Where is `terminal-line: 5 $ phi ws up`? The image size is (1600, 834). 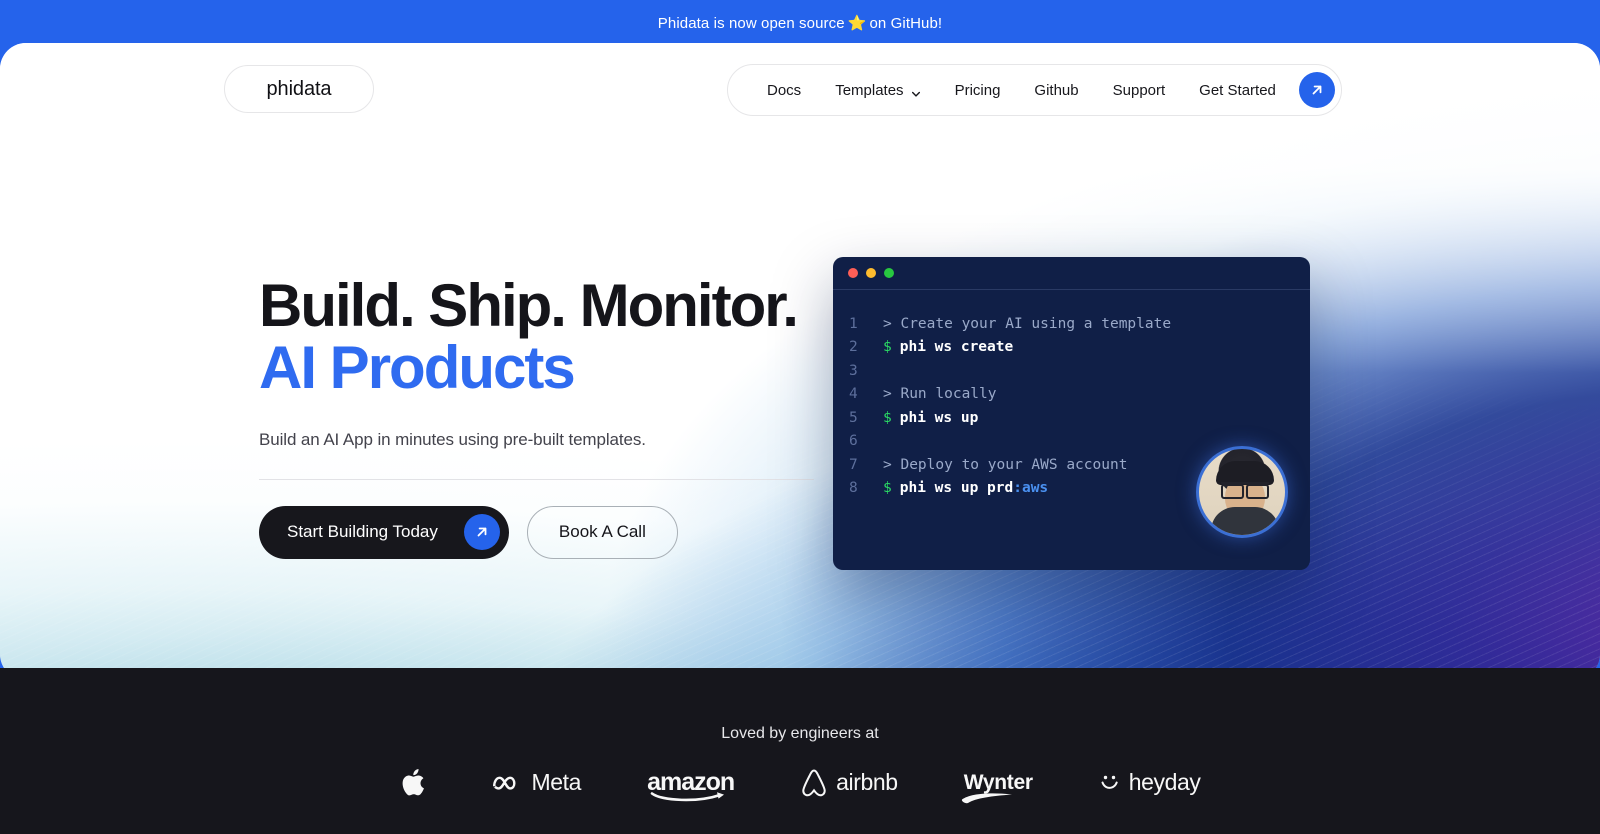 terminal-line: 5 $ phi ws up is located at coordinates (1079, 418).